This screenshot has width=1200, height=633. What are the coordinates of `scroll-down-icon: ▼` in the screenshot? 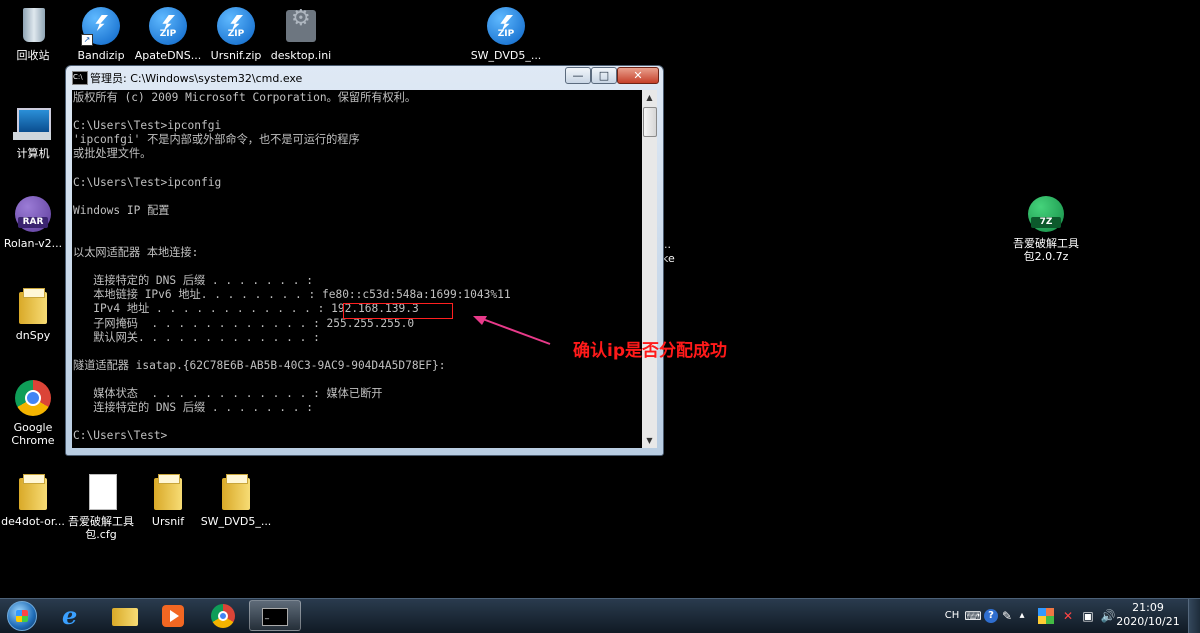 It's located at (649, 440).